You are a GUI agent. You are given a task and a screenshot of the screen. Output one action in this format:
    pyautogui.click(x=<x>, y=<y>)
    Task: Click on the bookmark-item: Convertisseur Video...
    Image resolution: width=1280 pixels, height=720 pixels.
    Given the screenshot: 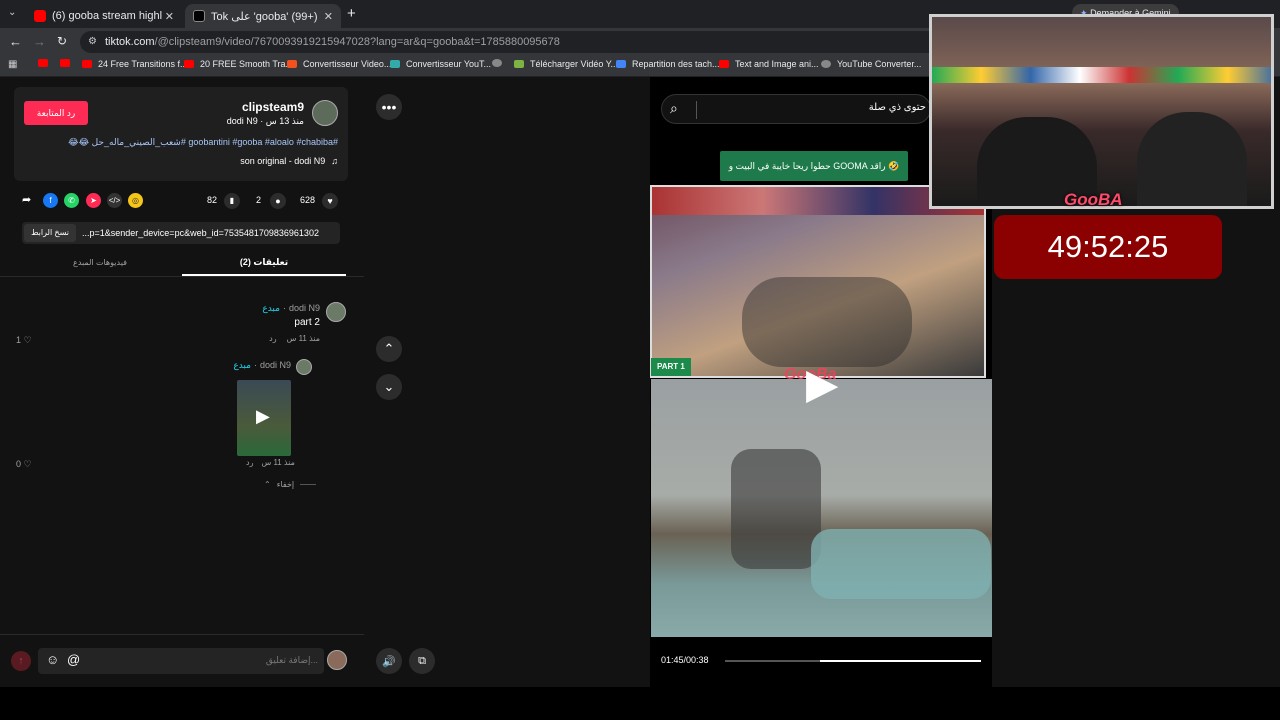 What is the action you would take?
    pyautogui.click(x=339, y=64)
    